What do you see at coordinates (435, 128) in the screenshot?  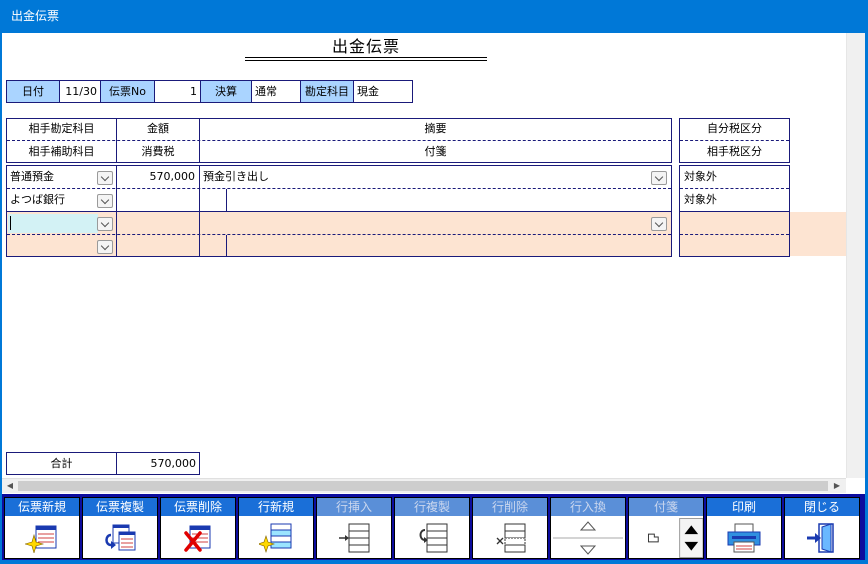 I see `header-summary: 摘要` at bounding box center [435, 128].